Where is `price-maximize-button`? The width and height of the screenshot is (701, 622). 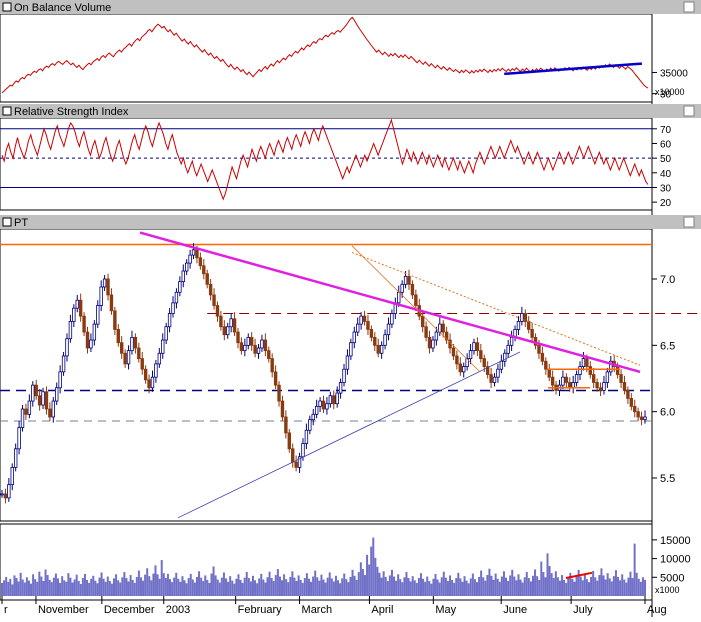 price-maximize-button is located at coordinates (689, 222).